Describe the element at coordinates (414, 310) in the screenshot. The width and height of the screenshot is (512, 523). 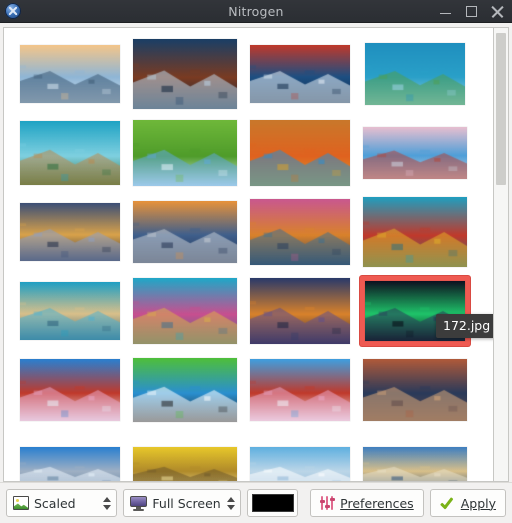
I see `wallpaper-item-selected` at that location.